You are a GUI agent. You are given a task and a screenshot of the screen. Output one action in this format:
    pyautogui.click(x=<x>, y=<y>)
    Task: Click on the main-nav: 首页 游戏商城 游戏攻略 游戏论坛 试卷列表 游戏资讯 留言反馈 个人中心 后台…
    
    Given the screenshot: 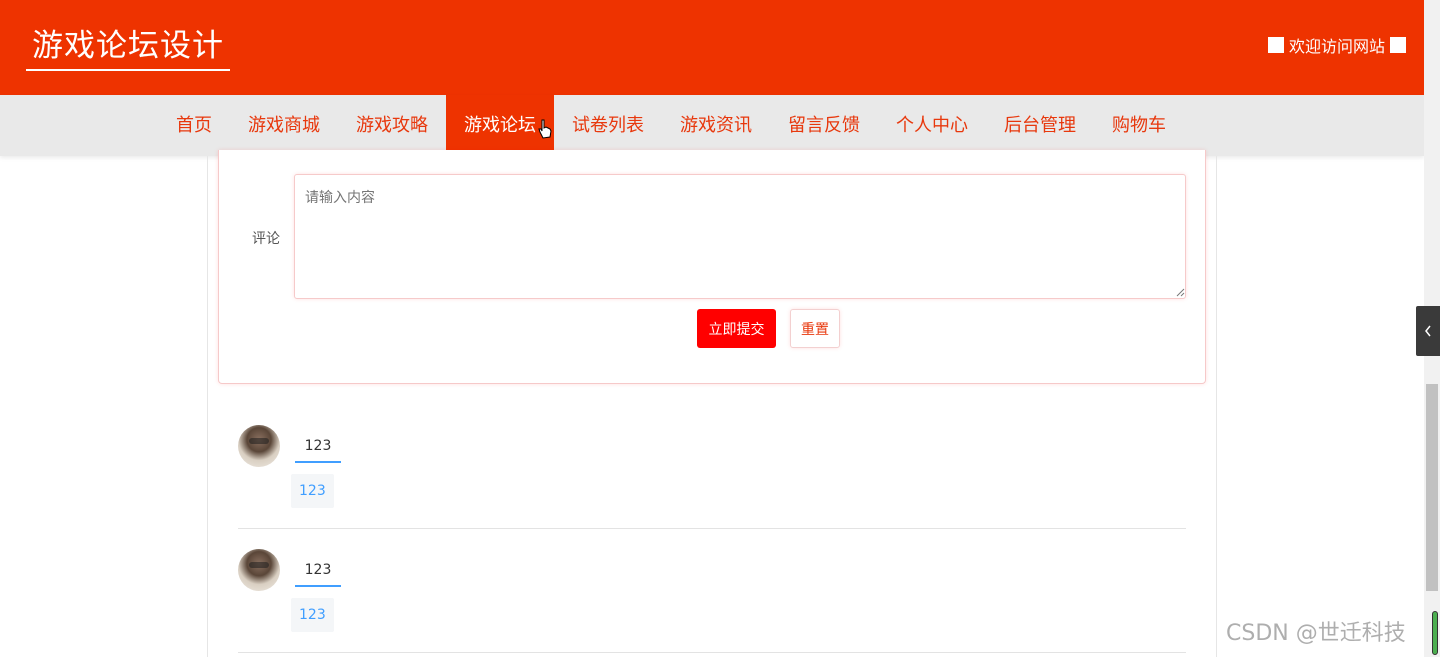 What is the action you would take?
    pyautogui.click(x=712, y=125)
    